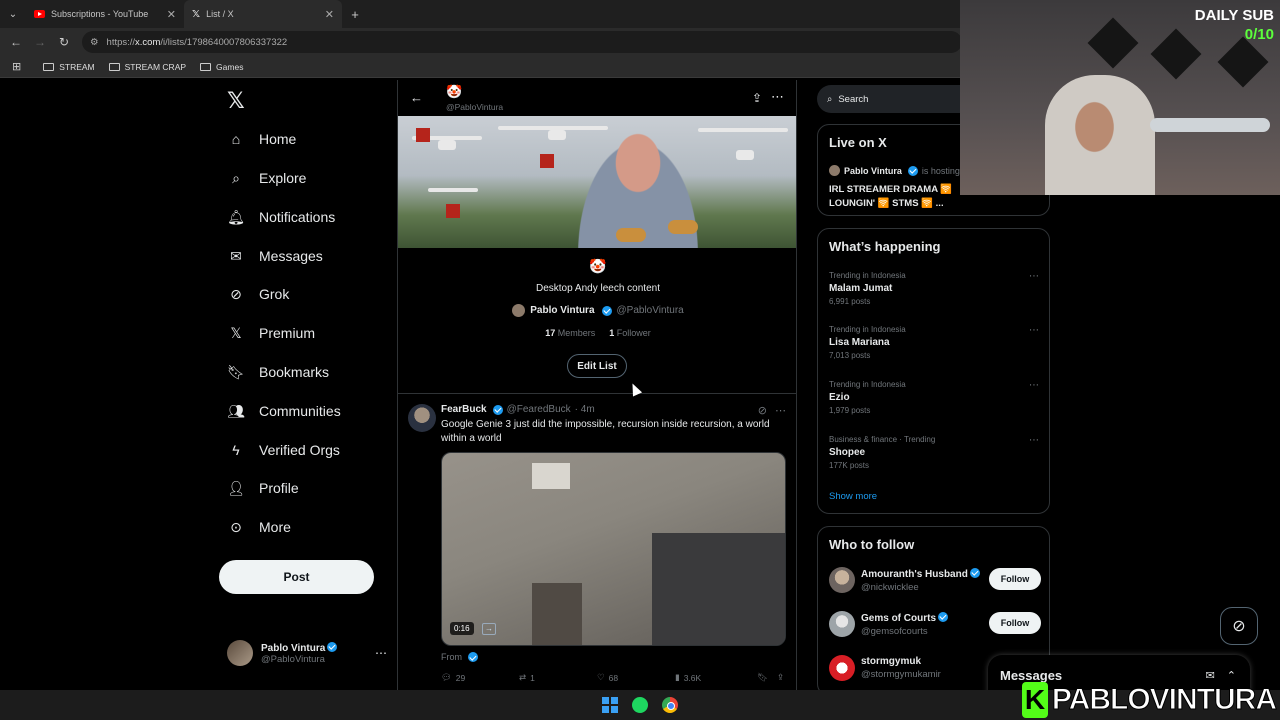 The height and width of the screenshot is (720, 1280). I want to click on communities-icon: 👥︎, so click(236, 410).